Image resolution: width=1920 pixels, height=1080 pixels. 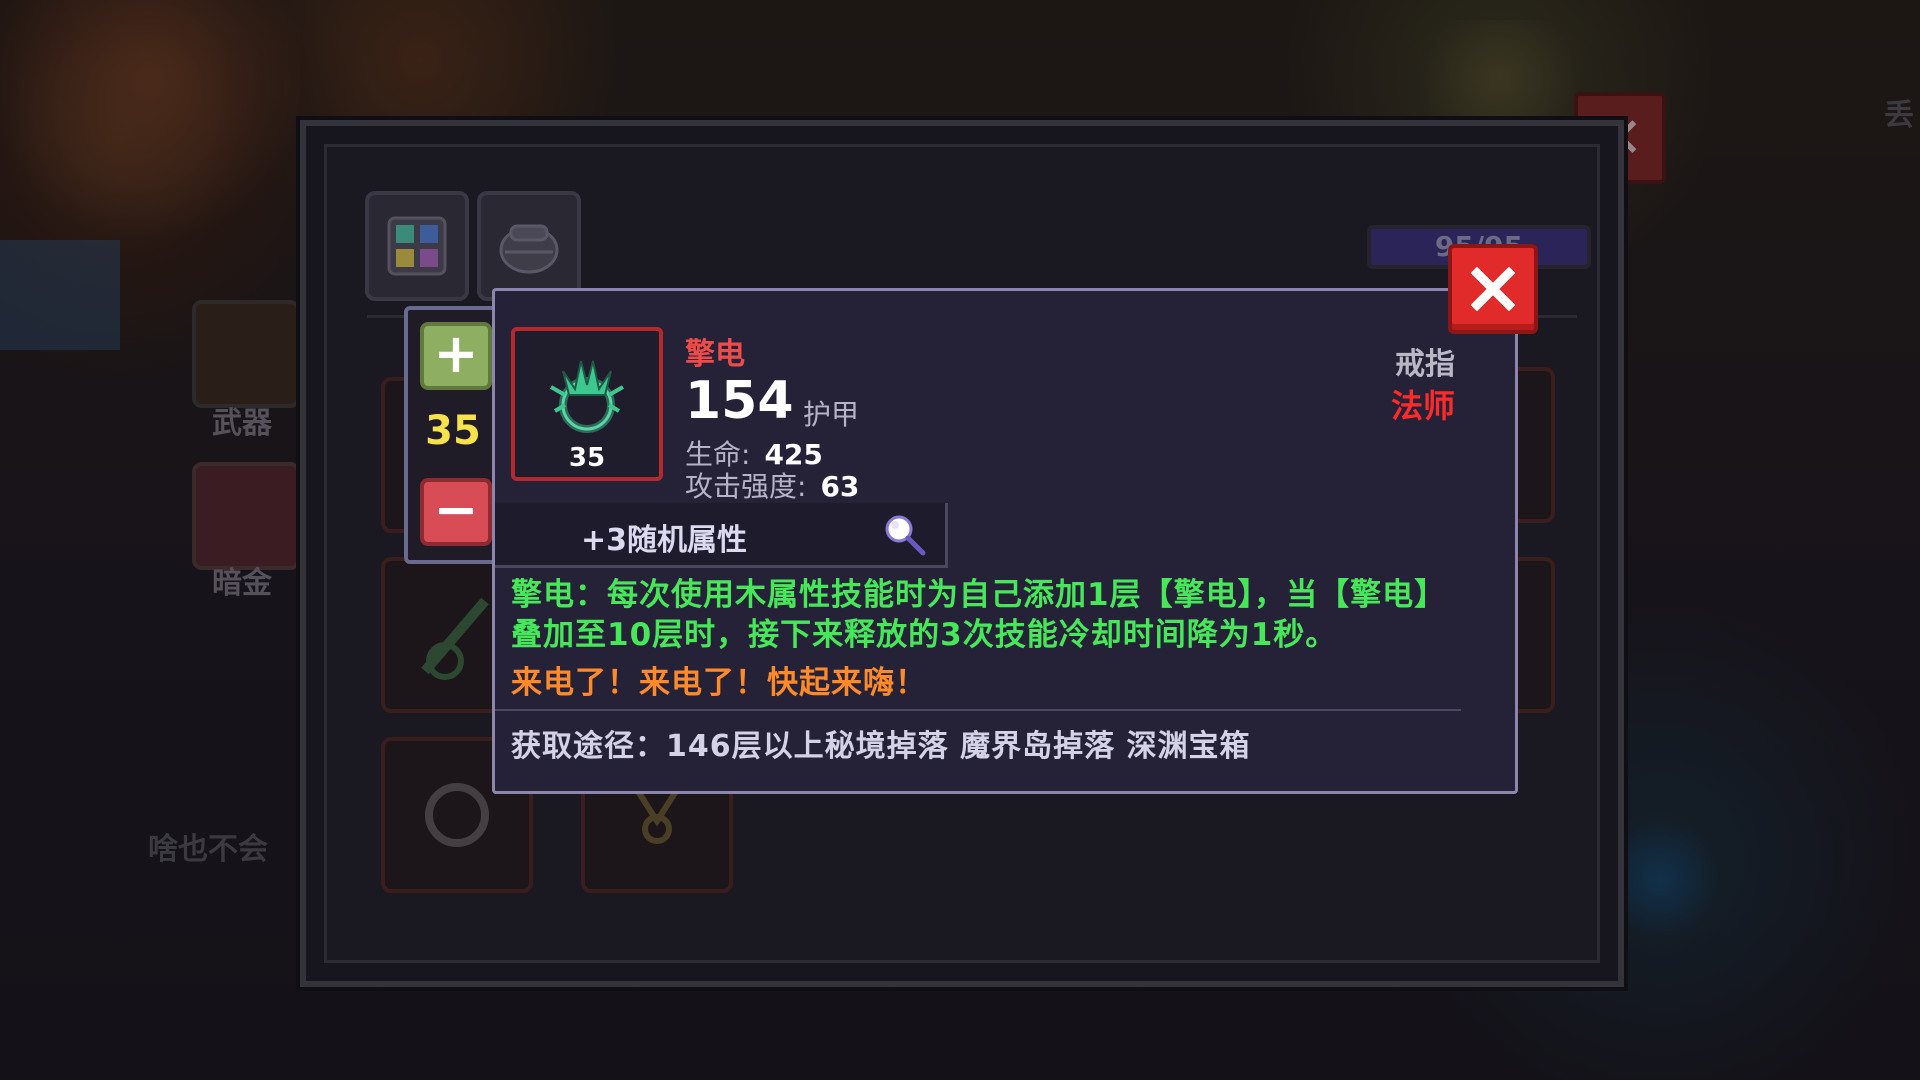 What do you see at coordinates (905, 535) in the screenshot?
I see `magnifier-icon` at bounding box center [905, 535].